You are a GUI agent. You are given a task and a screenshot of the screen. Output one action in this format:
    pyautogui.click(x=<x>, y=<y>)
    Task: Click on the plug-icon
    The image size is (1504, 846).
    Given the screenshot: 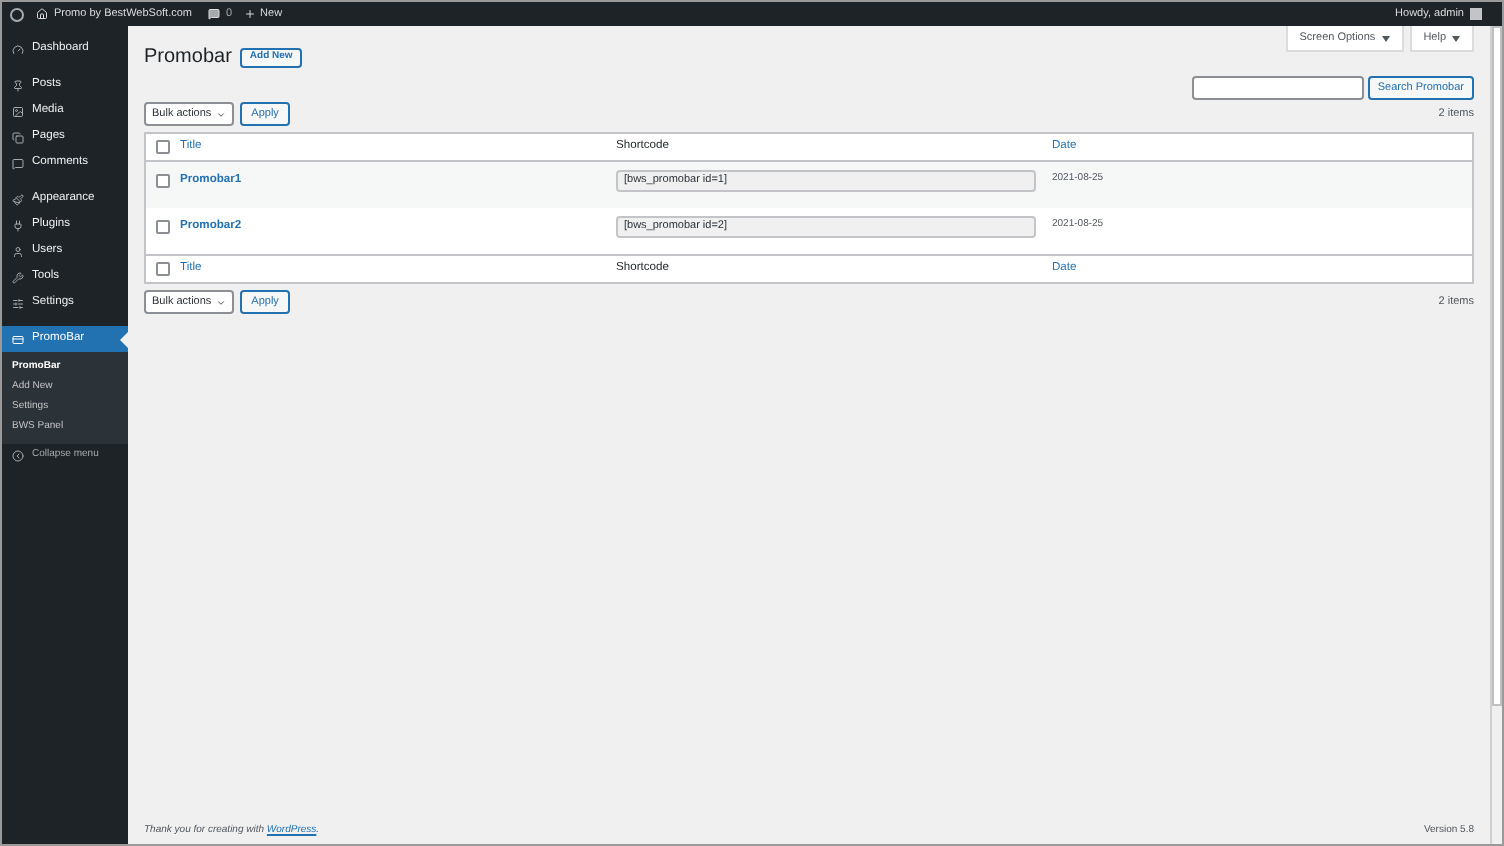 What is the action you would take?
    pyautogui.click(x=18, y=225)
    